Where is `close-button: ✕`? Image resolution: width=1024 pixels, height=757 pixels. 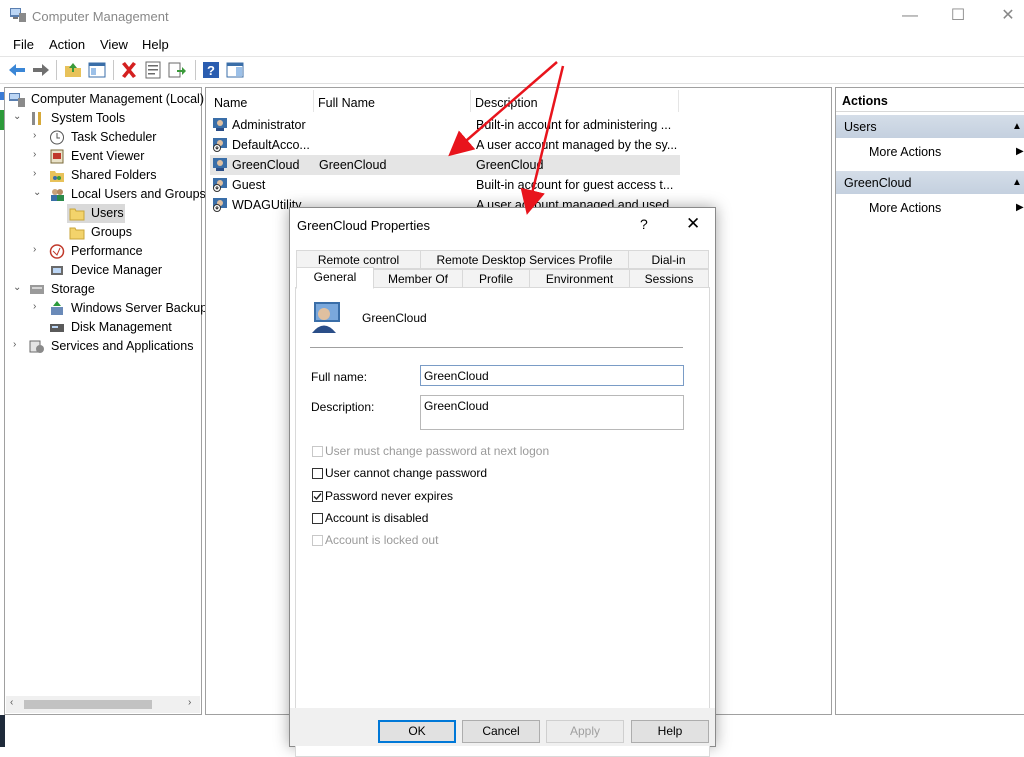 close-button: ✕ is located at coordinates (1004, 16).